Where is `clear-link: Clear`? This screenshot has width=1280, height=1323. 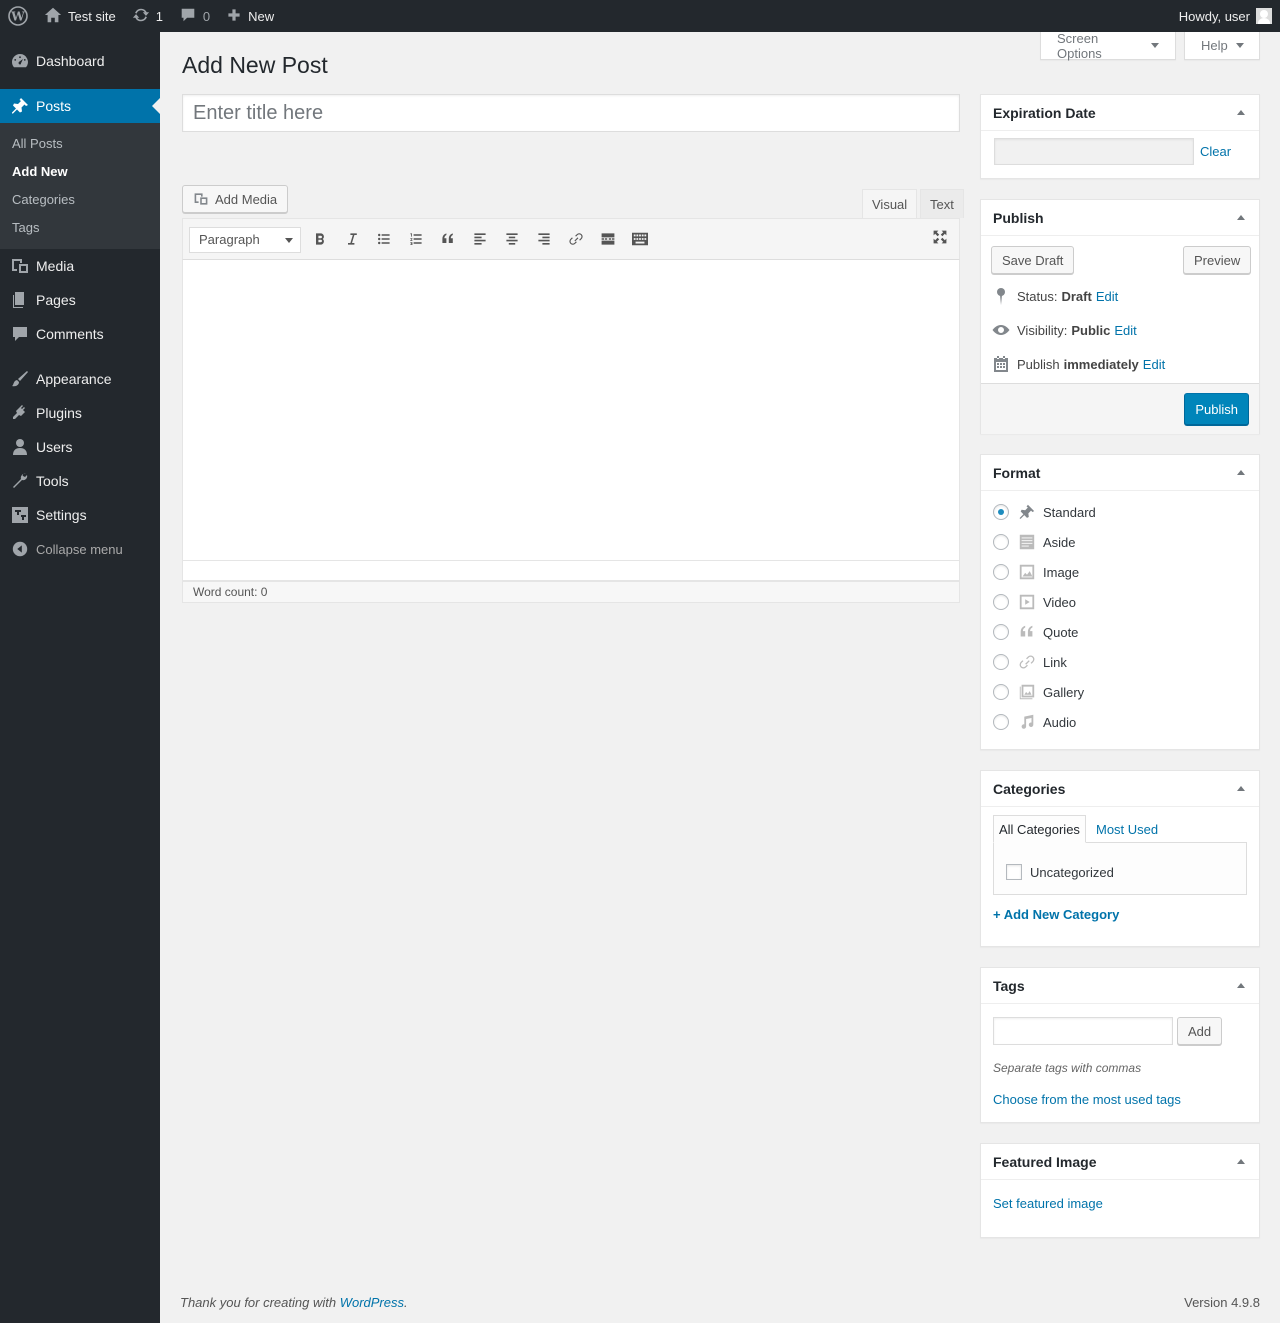 clear-link: Clear is located at coordinates (1215, 151).